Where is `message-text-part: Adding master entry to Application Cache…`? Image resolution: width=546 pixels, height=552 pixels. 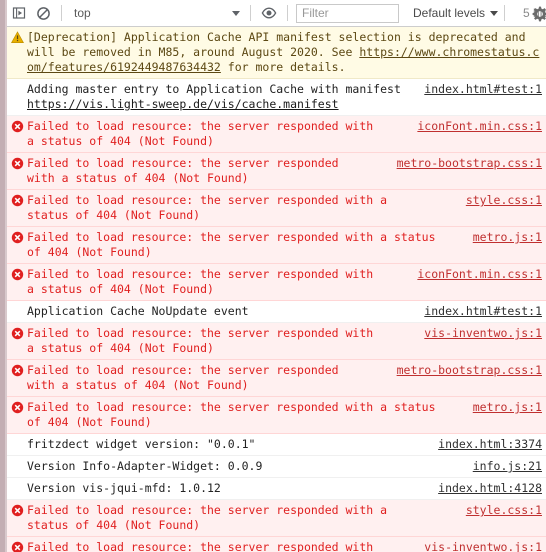
message-text-part: Adding master entry to Application Cache… is located at coordinates (214, 89).